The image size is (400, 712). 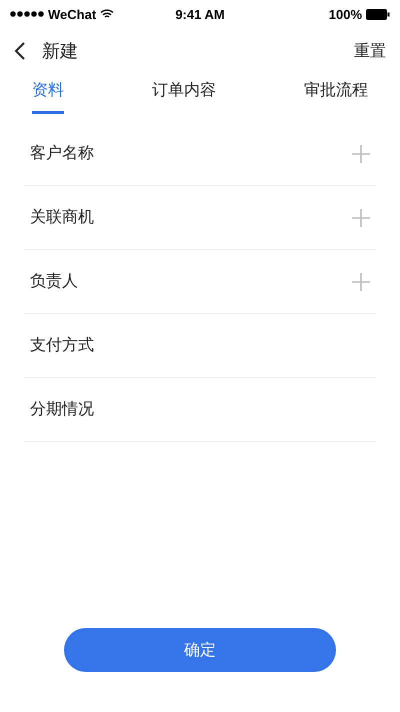 I want to click on back-icon, so click(x=20, y=51).